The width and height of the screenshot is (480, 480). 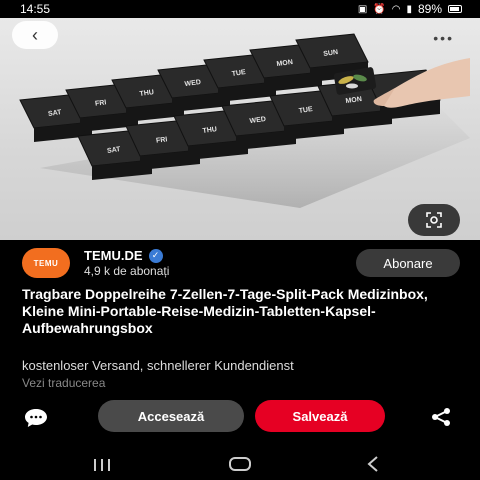 I want to click on verified-icon: ✓, so click(x=155, y=255).